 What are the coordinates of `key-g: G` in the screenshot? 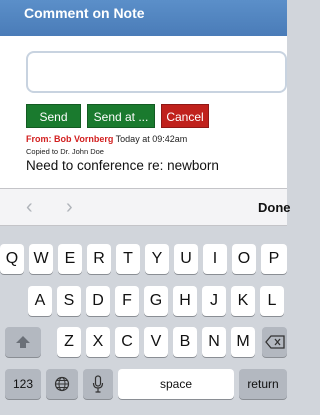 It's located at (156, 301).